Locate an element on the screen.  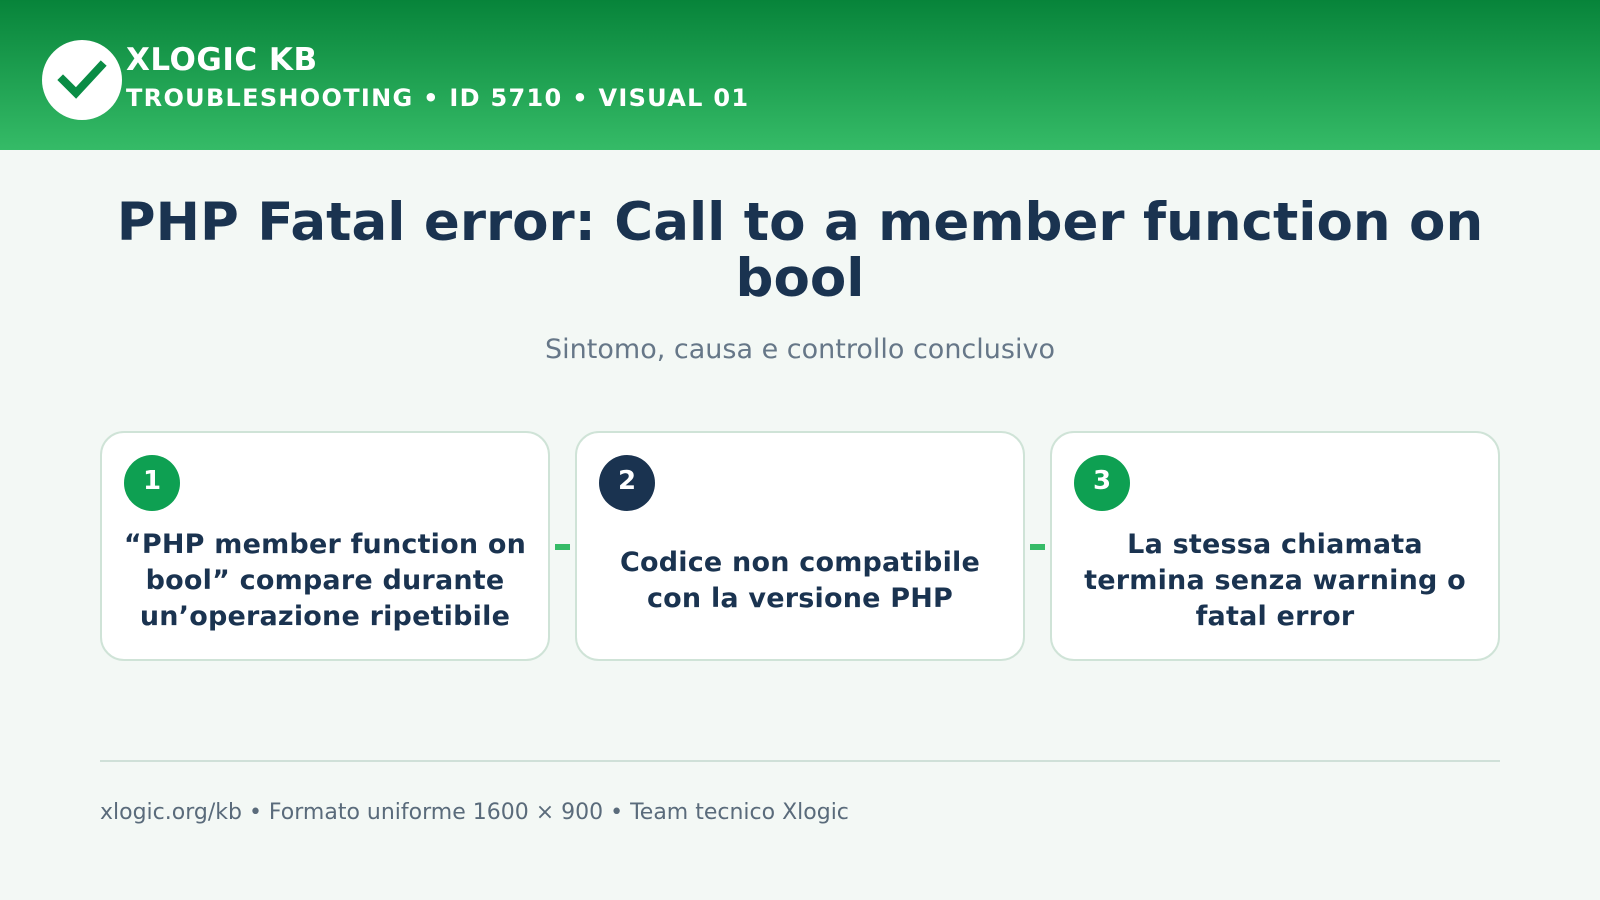
brand-subtitle: TROUBLESHOOTING • ID 5710 • VISUAL 01 is located at coordinates (438, 98).